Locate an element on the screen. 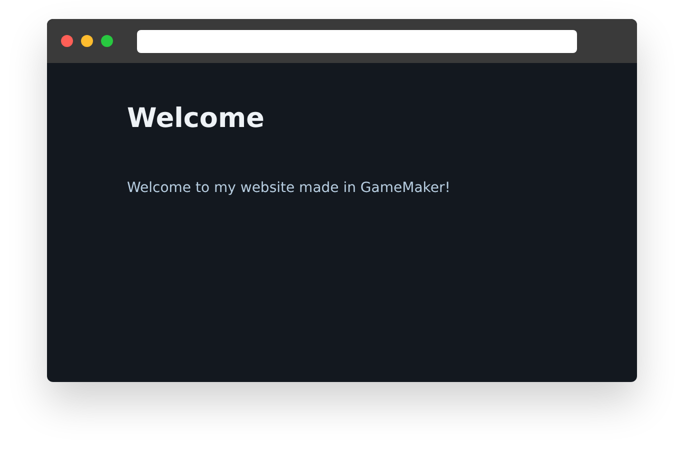  page-heading: Welcome is located at coordinates (196, 118).